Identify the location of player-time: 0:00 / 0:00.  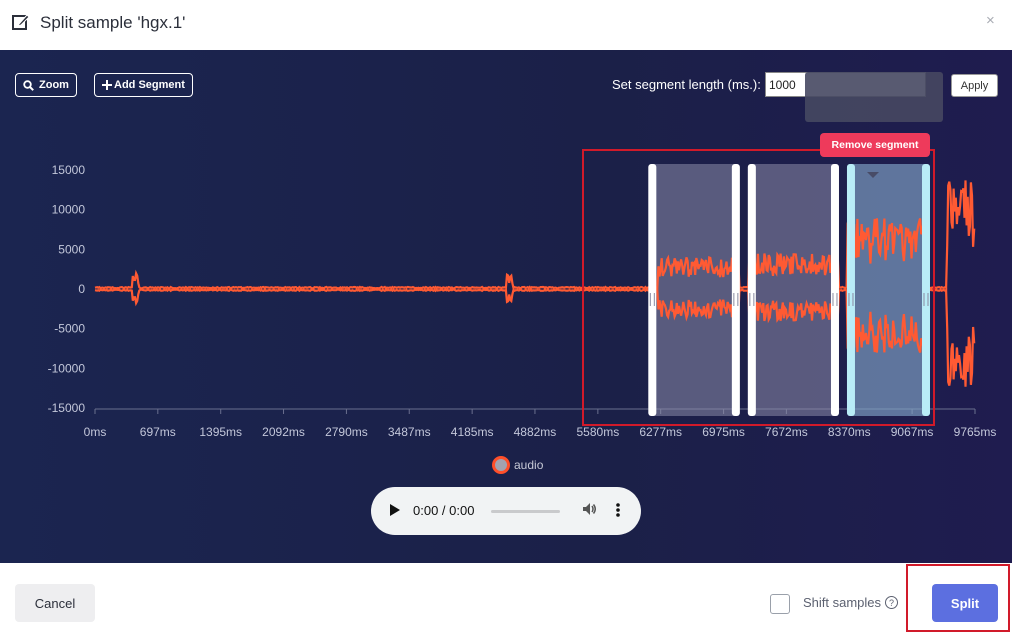
(444, 510).